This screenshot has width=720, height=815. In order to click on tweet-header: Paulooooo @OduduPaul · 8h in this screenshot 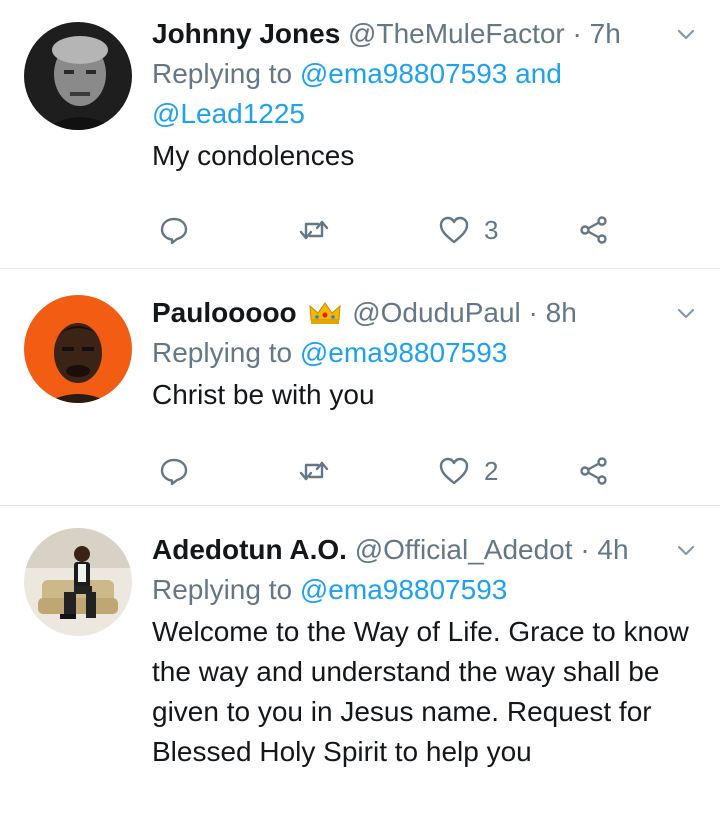, I will do `click(426, 313)`.